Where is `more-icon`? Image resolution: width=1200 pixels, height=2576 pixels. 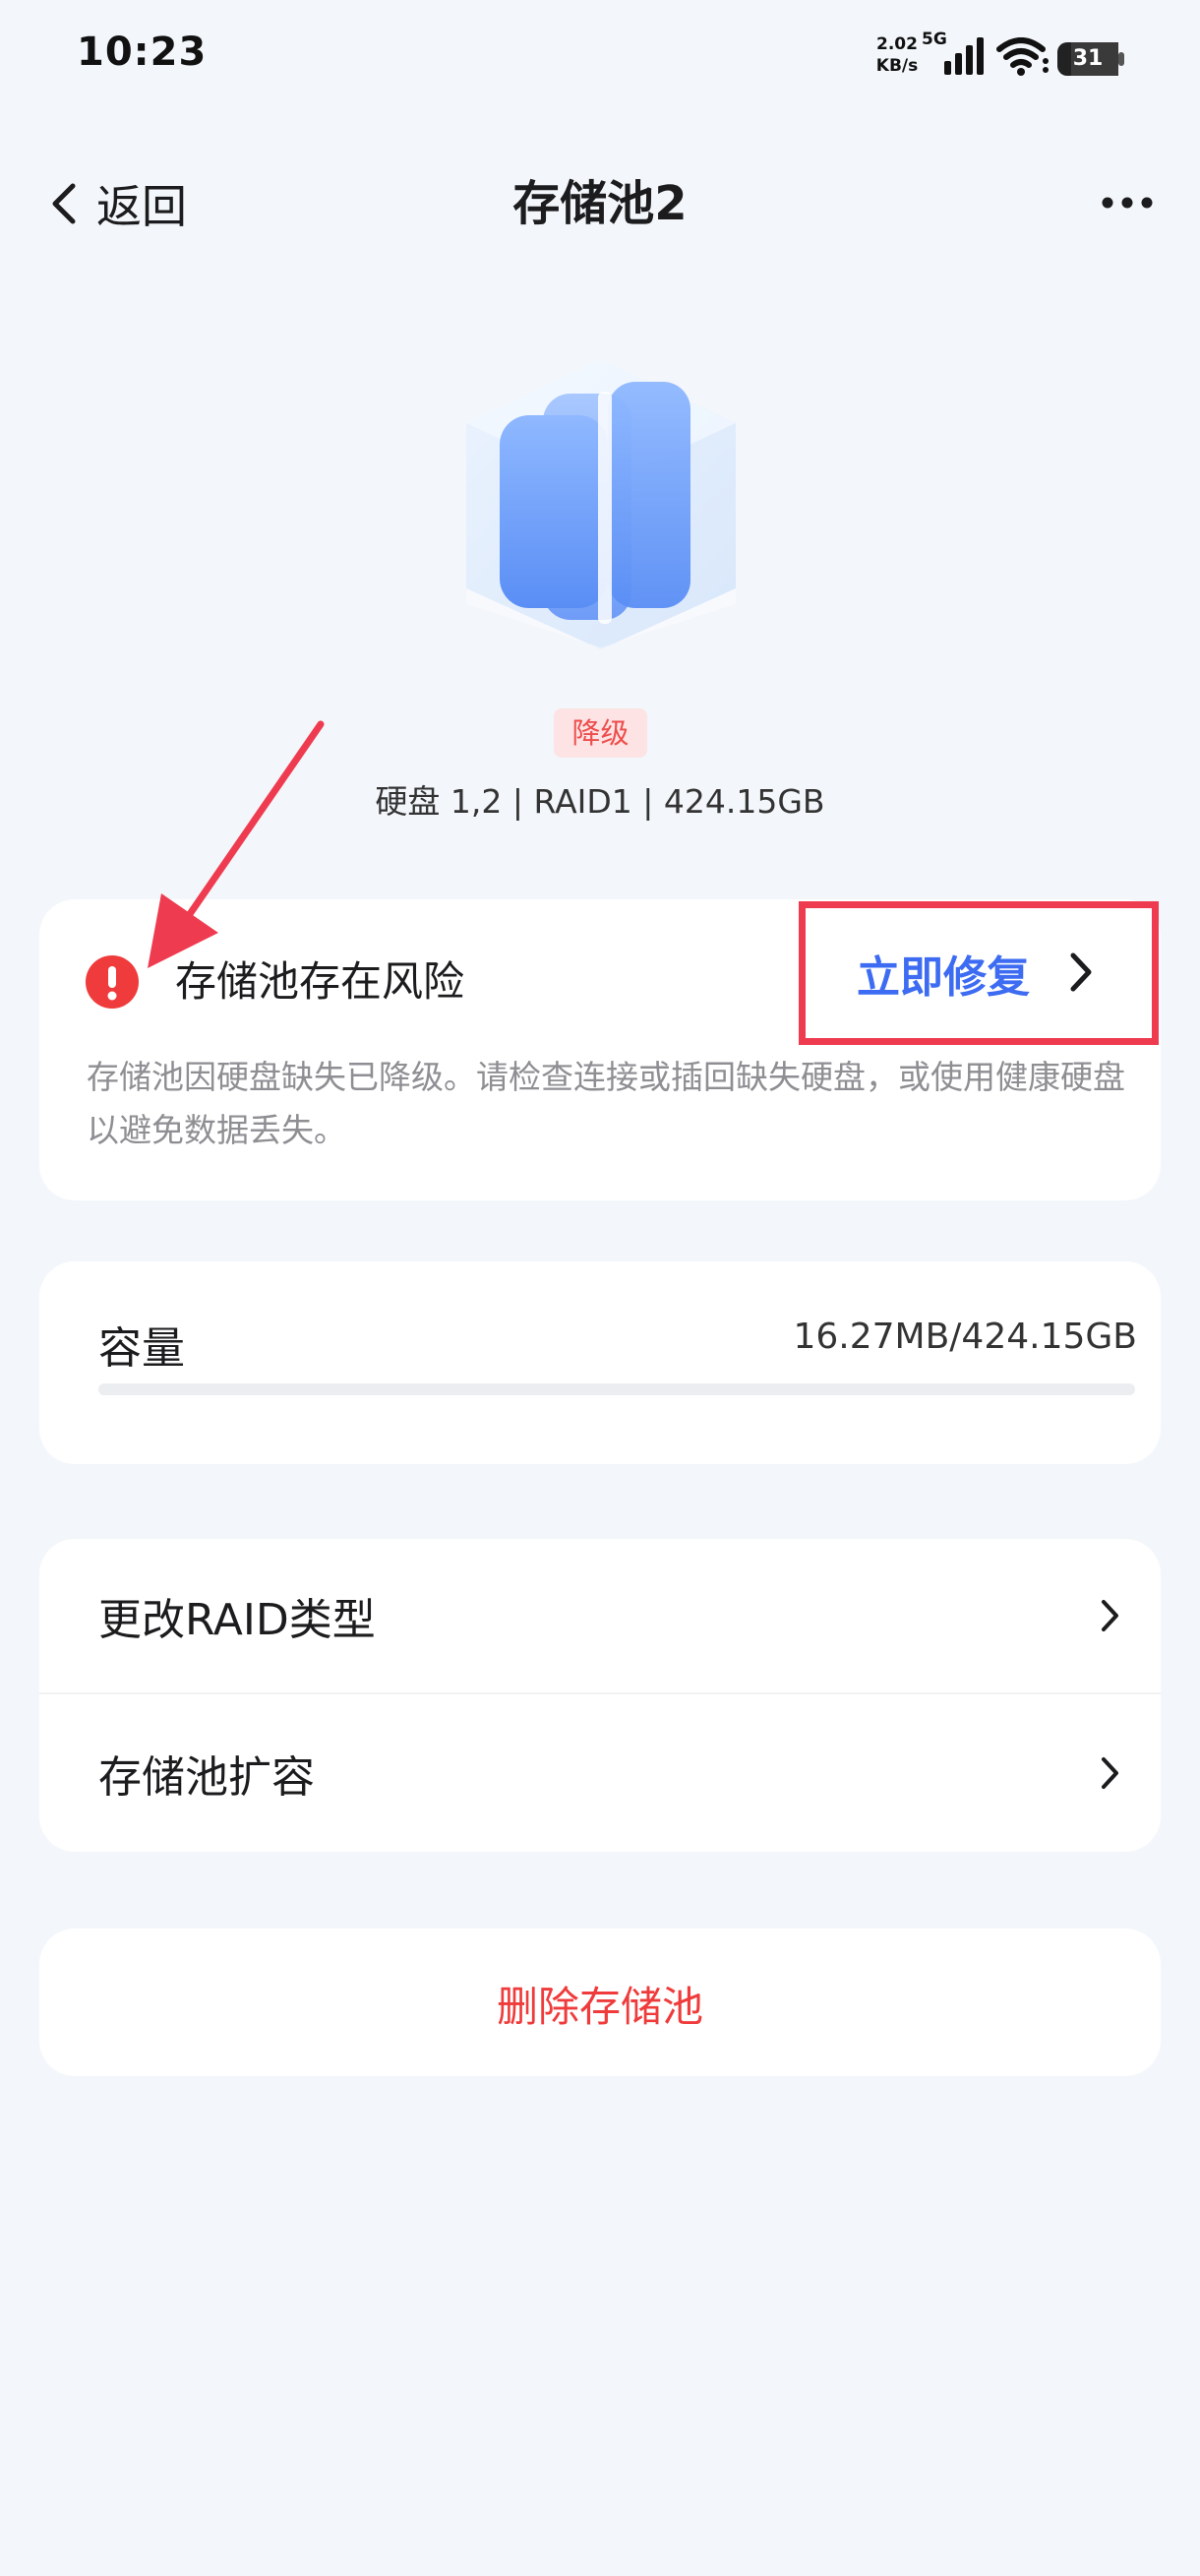
more-icon is located at coordinates (1127, 202).